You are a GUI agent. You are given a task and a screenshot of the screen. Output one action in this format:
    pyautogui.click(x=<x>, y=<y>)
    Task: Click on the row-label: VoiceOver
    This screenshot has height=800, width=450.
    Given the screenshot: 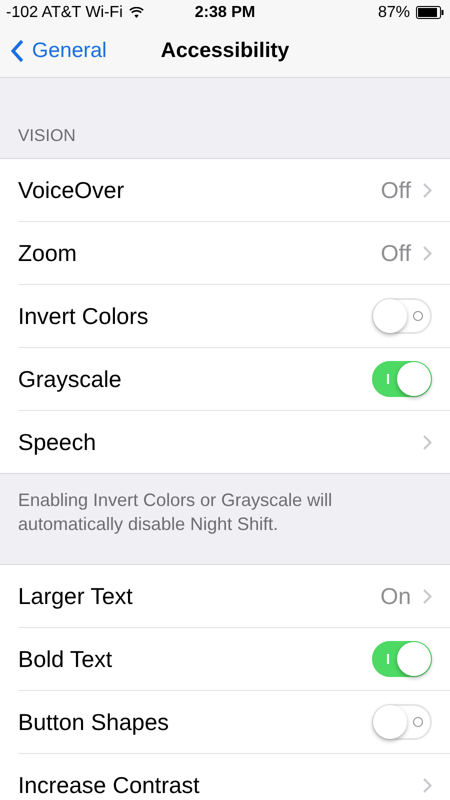 What is the action you would take?
    pyautogui.click(x=71, y=190)
    